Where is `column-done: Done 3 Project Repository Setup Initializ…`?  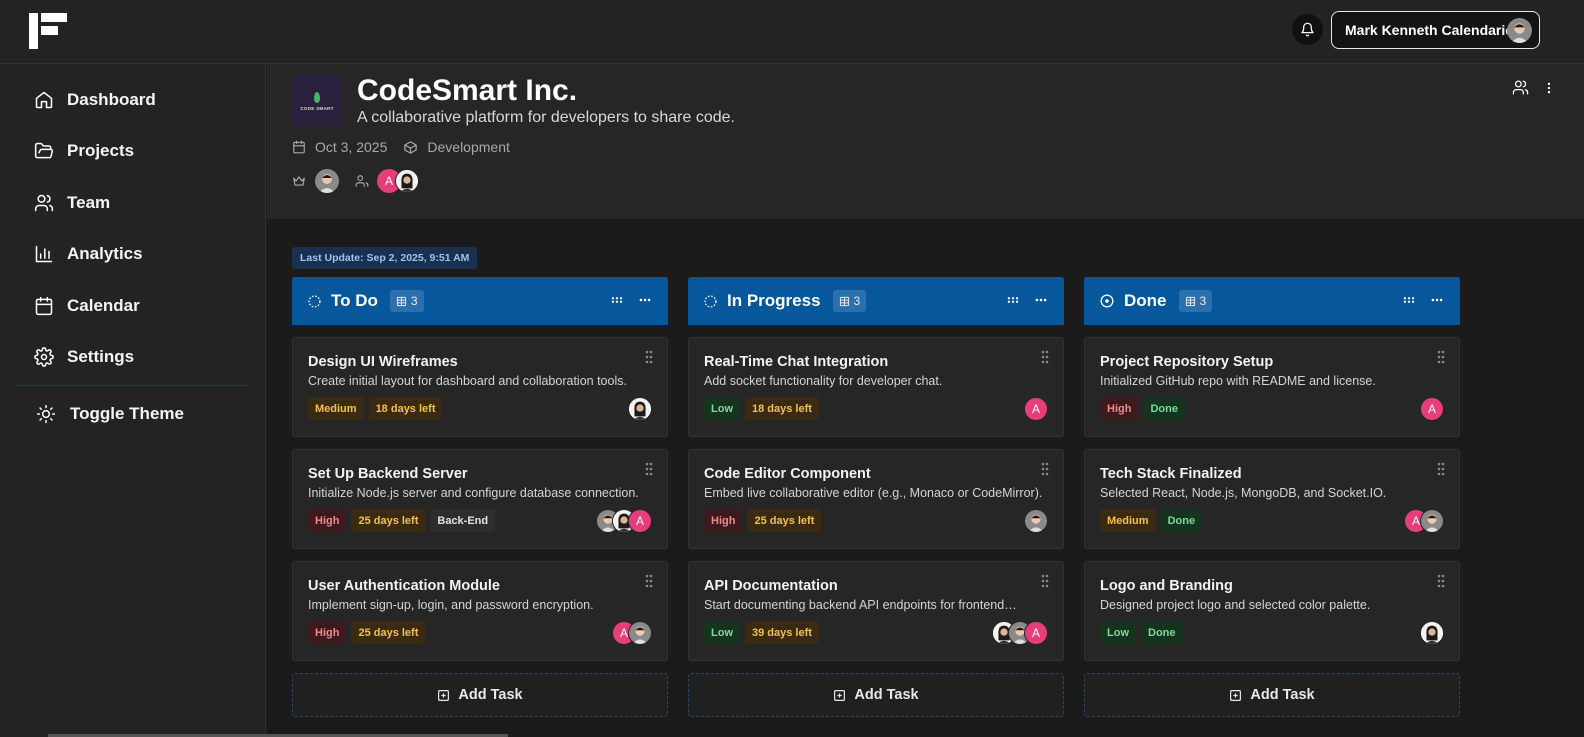 column-done: Done 3 Project Repository Setup Initializ… is located at coordinates (1272, 497).